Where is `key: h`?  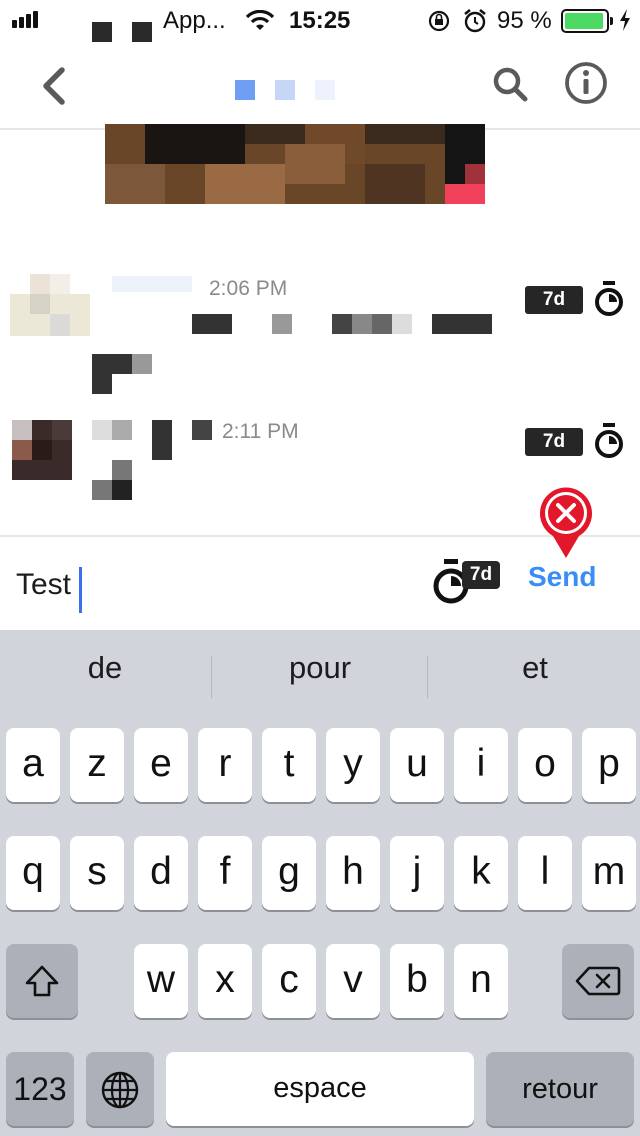
key: h is located at coordinates (353, 873).